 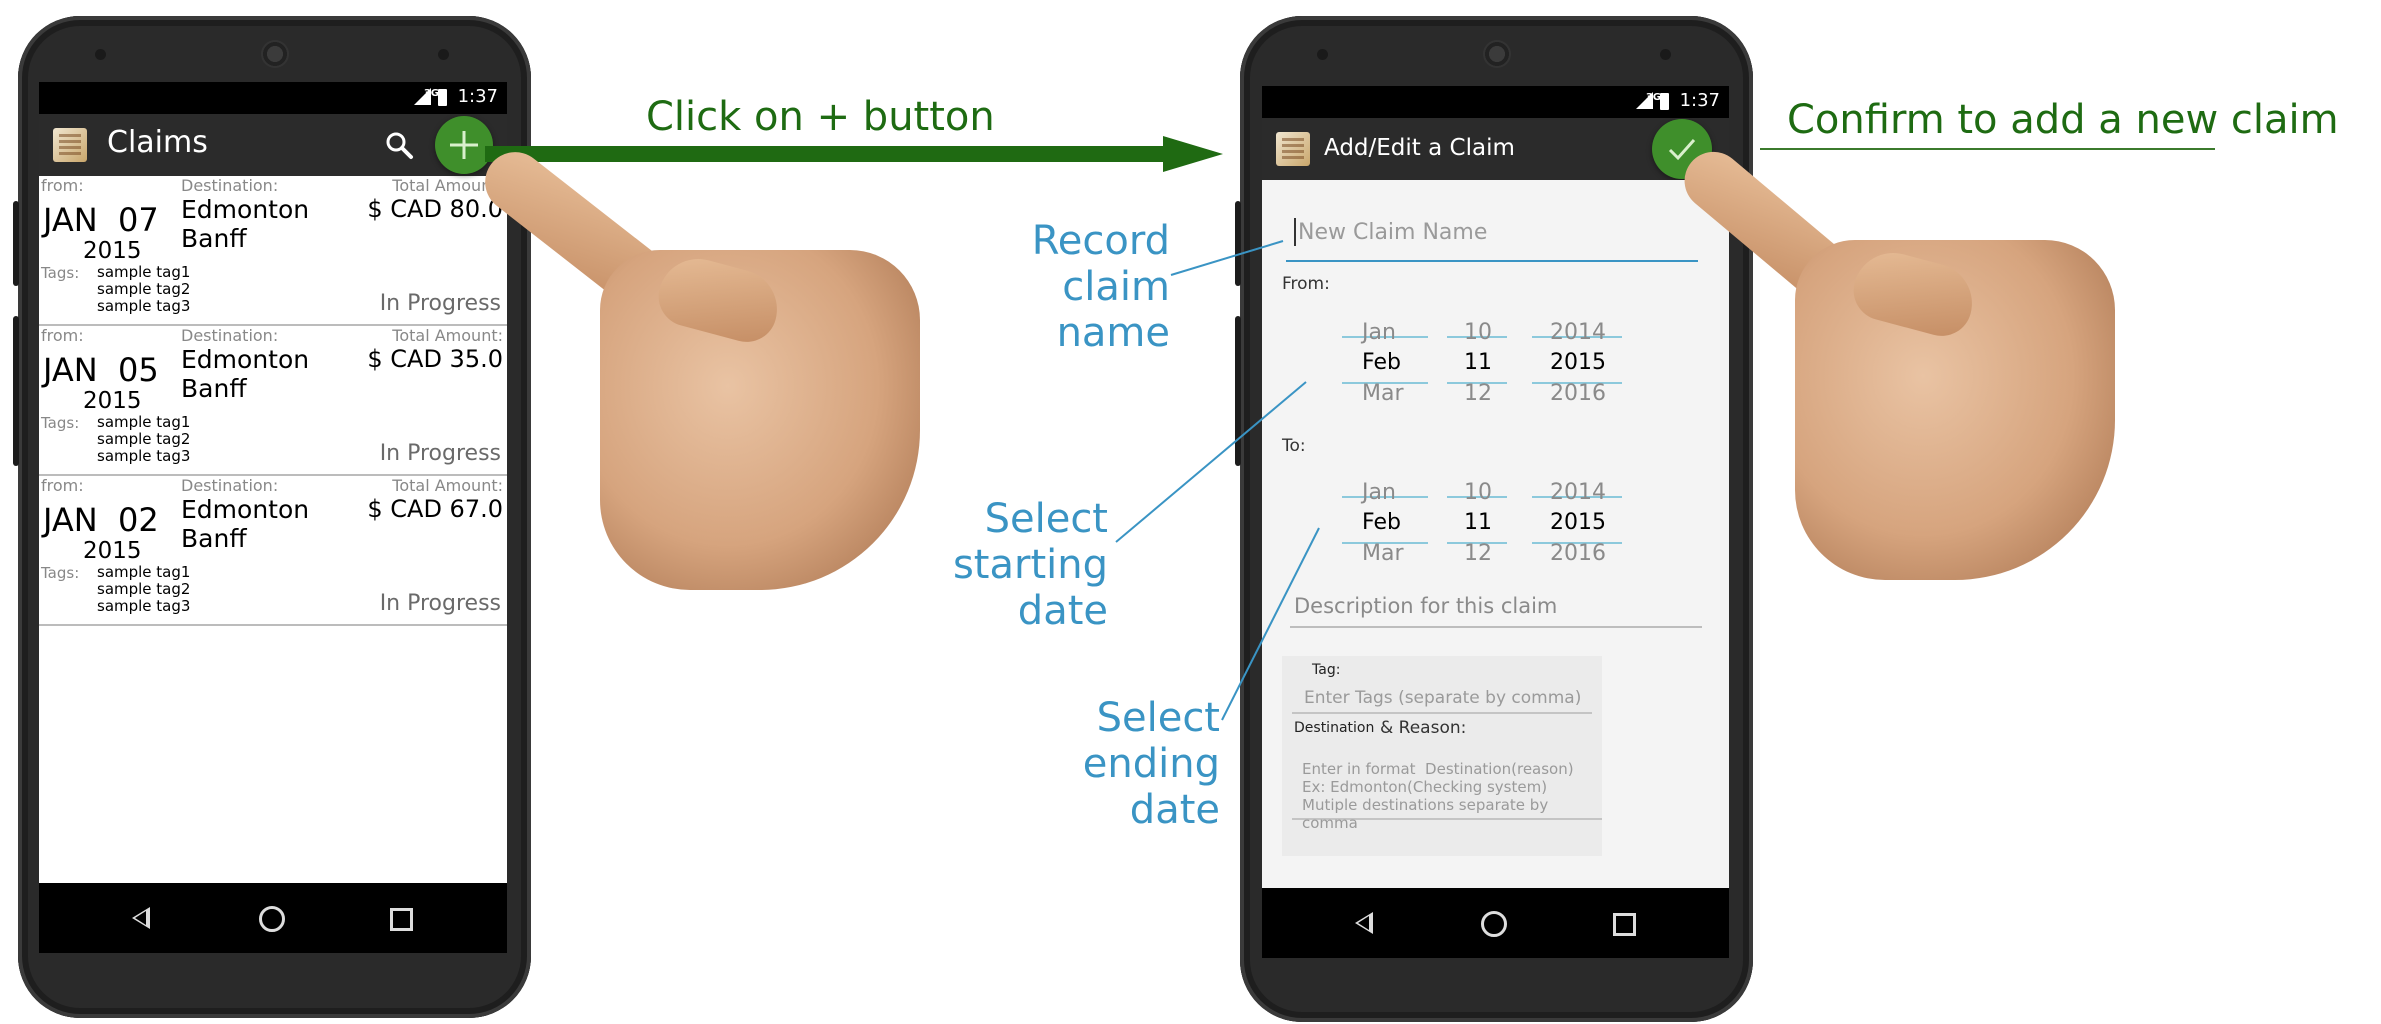 I want to click on picker-year-prev: 2014, so click(x=1578, y=332).